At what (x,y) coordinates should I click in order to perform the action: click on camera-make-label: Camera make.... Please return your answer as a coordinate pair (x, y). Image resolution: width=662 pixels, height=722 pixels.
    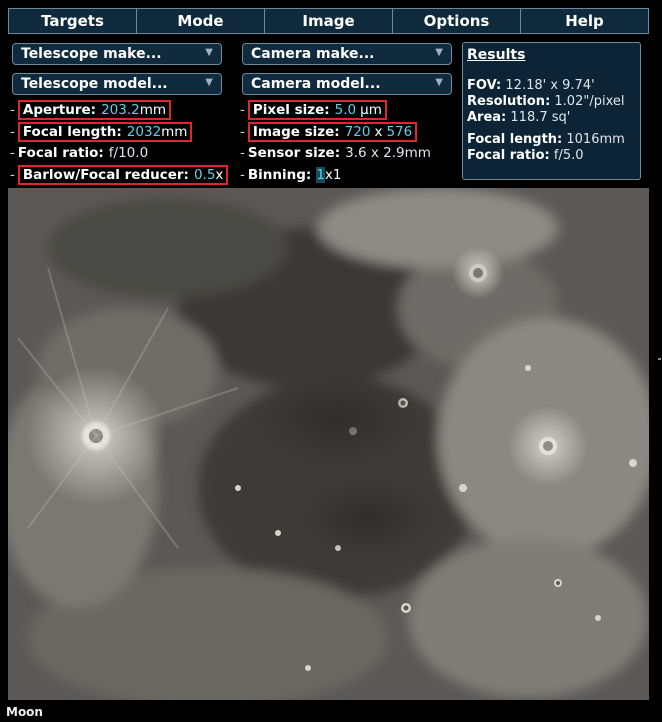
    Looking at the image, I should click on (313, 54).